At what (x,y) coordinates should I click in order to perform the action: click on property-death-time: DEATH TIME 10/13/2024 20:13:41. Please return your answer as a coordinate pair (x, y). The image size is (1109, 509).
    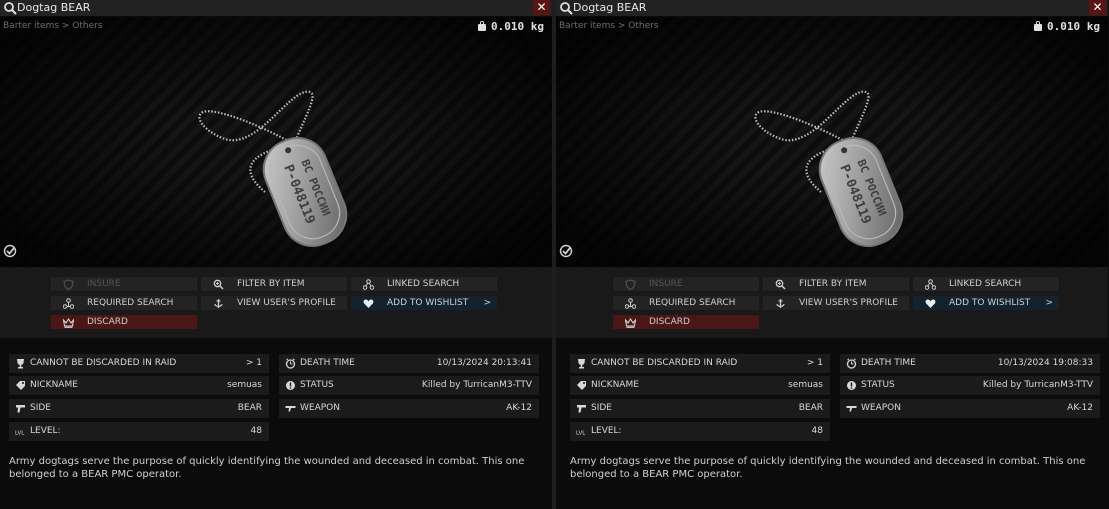
    Looking at the image, I should click on (409, 363).